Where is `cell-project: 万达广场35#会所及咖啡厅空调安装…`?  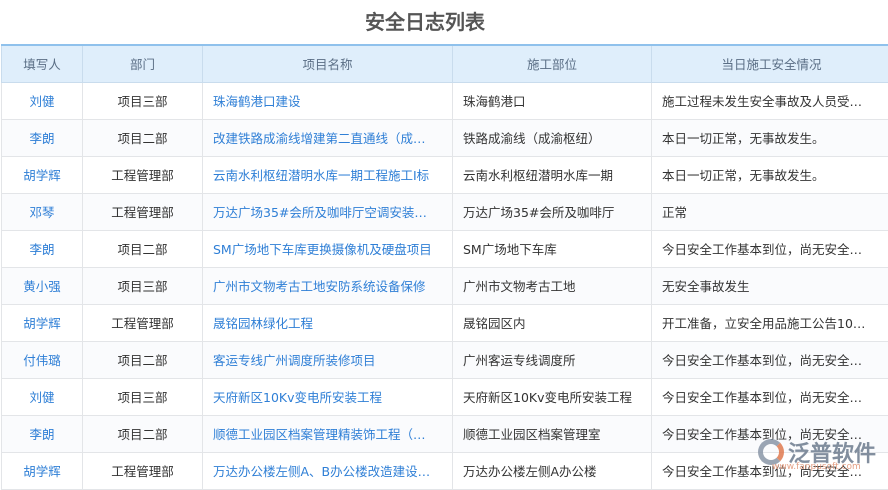 cell-project: 万达广场35#会所及咖啡厅空调安装… is located at coordinates (328, 211).